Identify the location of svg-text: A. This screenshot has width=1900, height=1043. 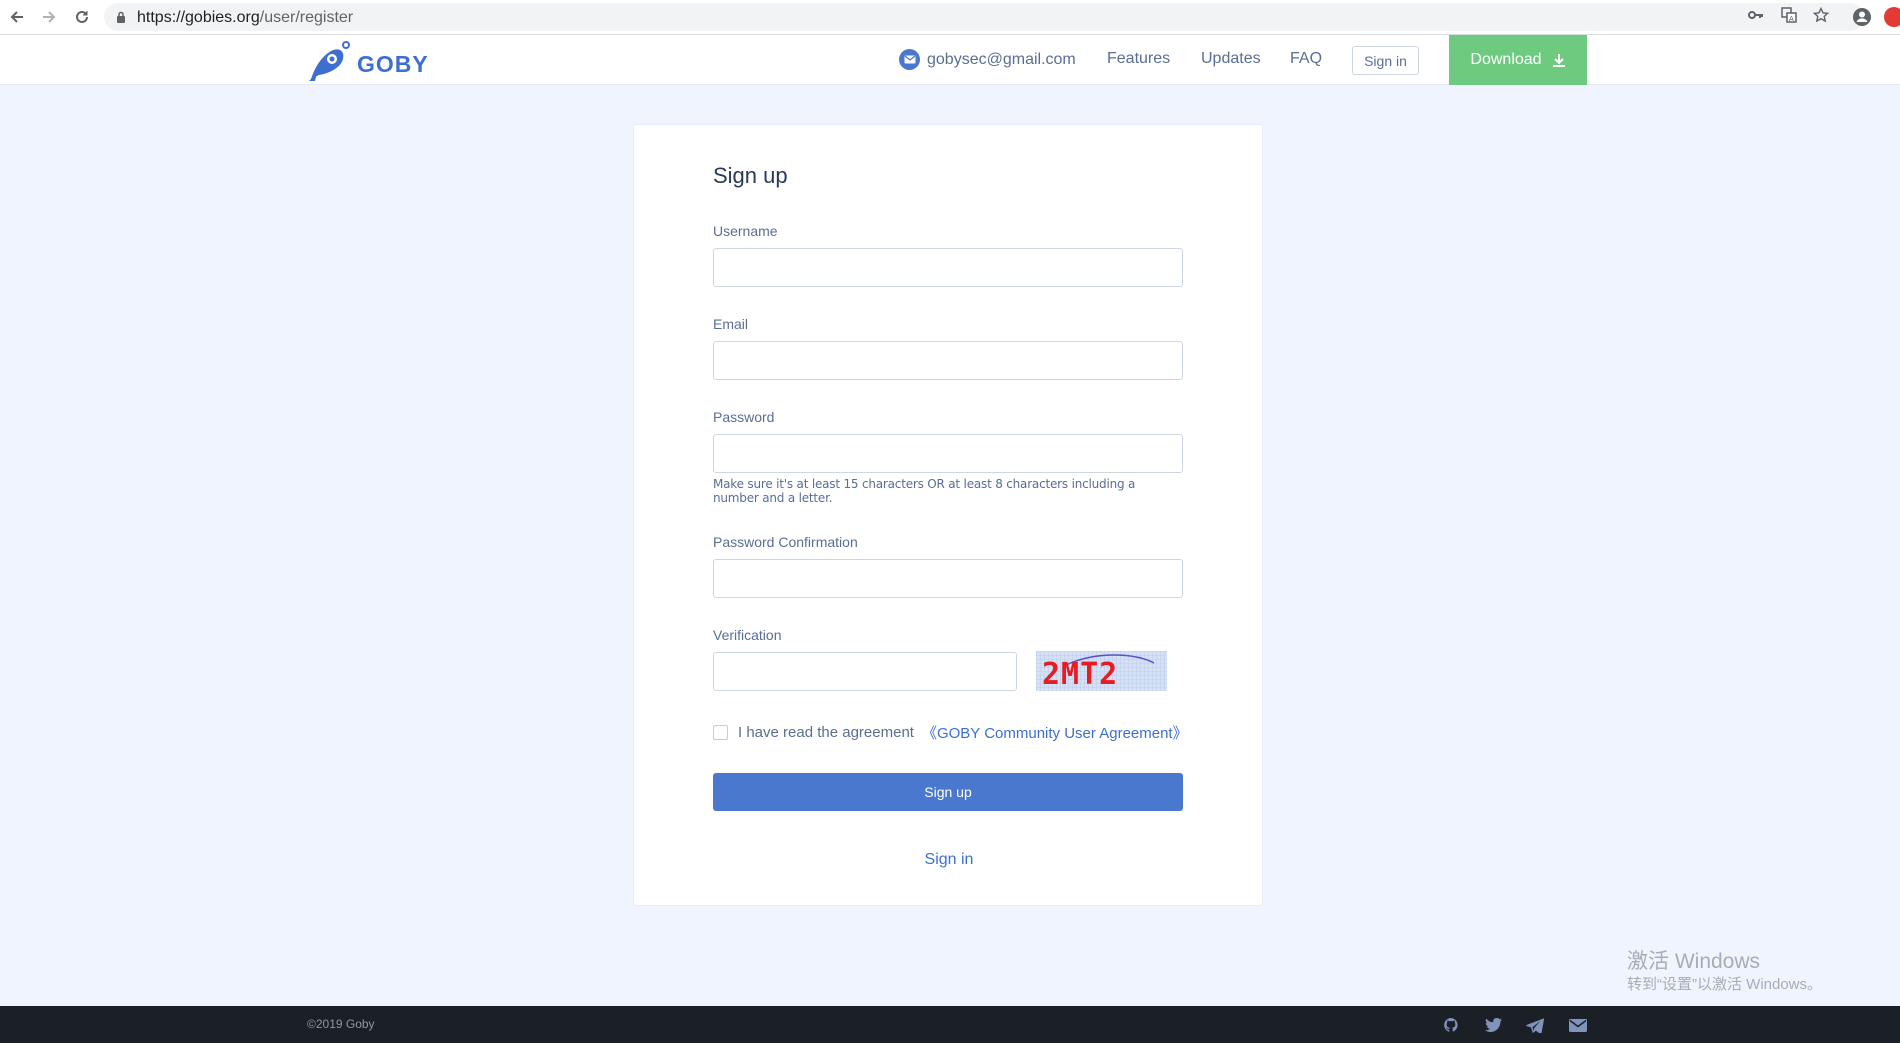
(1791, 19).